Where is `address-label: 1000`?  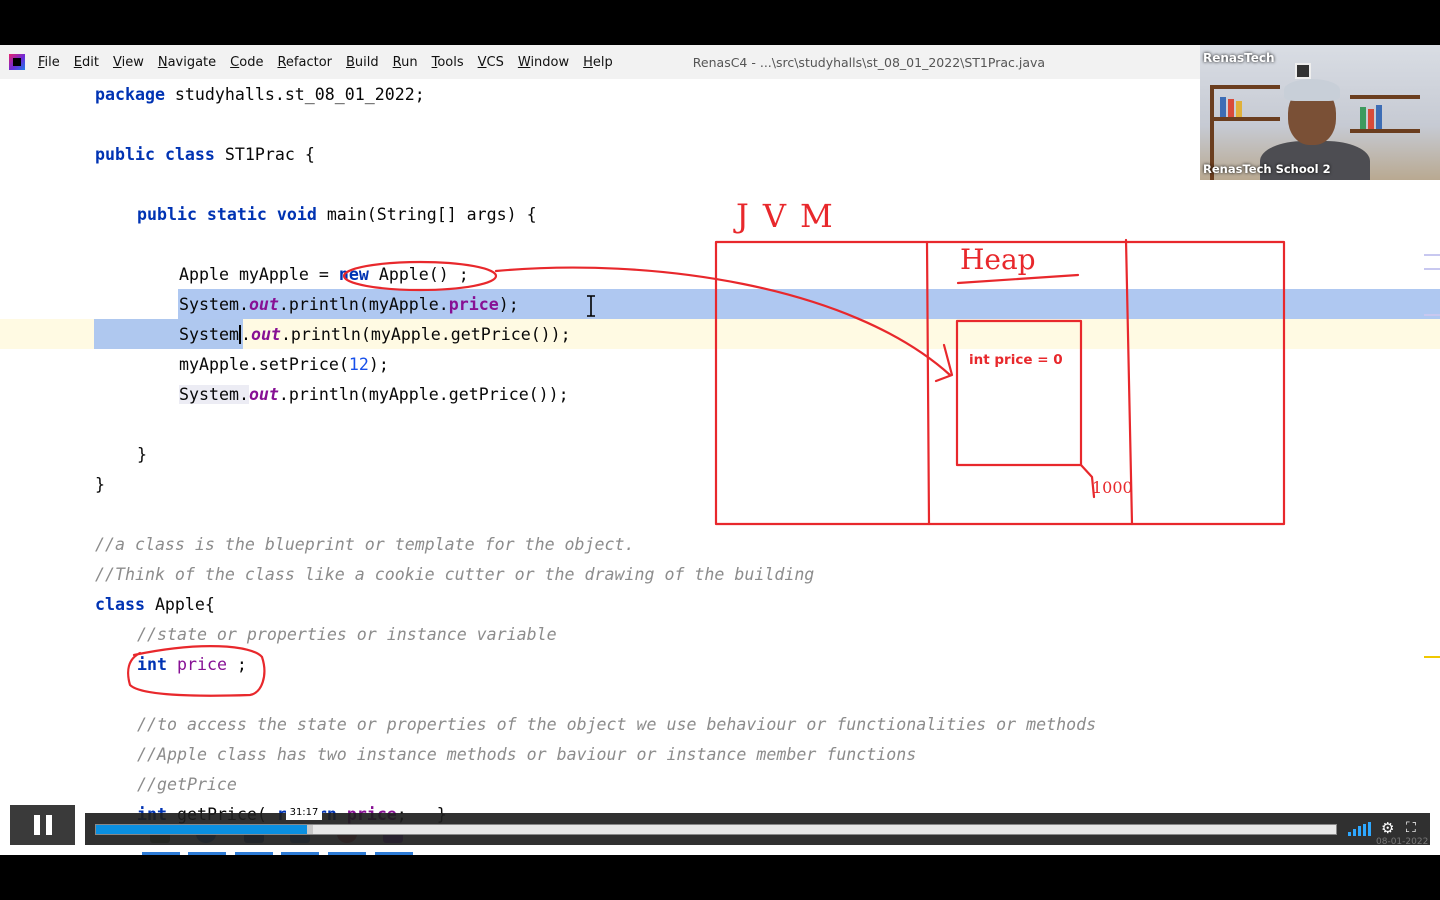
address-label: 1000 is located at coordinates (1112, 487).